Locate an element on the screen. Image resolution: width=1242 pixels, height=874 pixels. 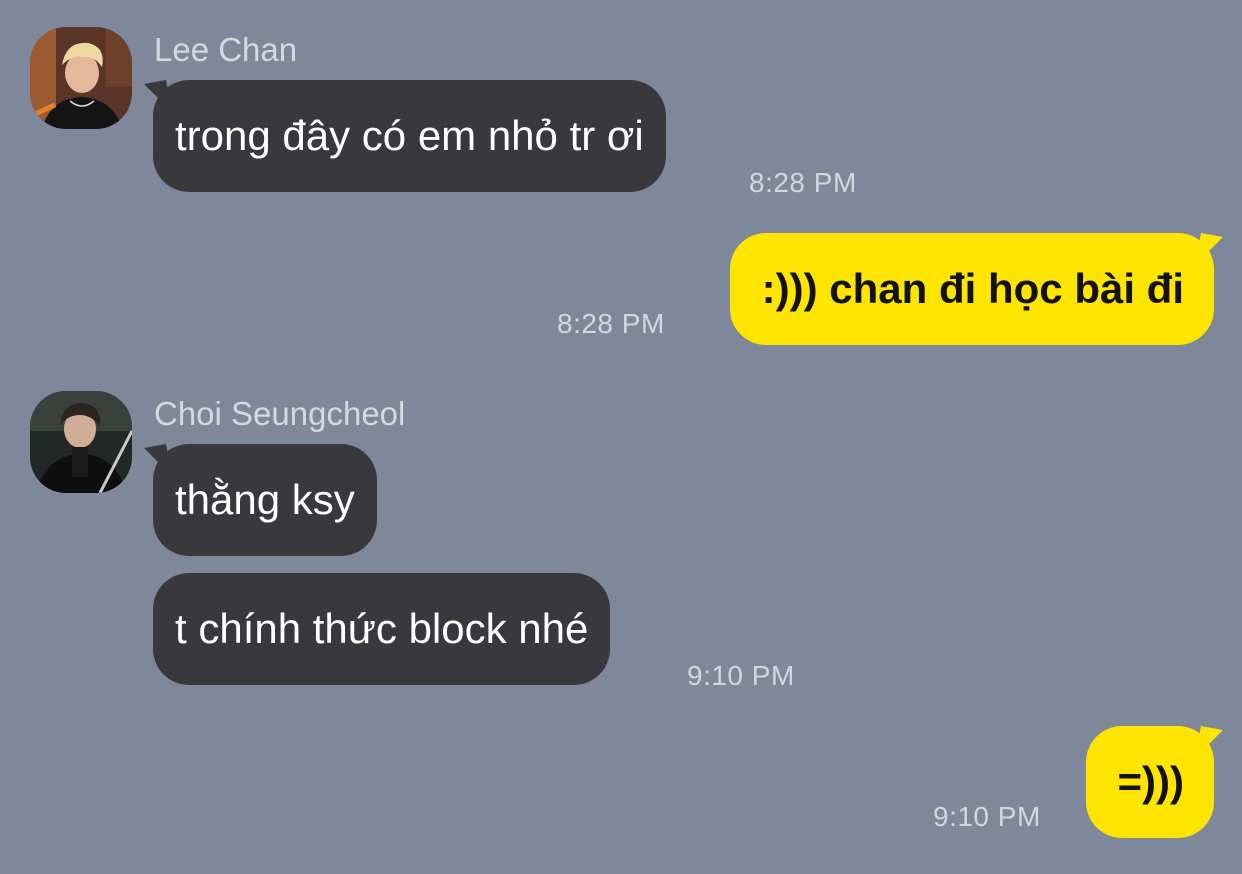
avatar-lee-chan is located at coordinates (81, 78).